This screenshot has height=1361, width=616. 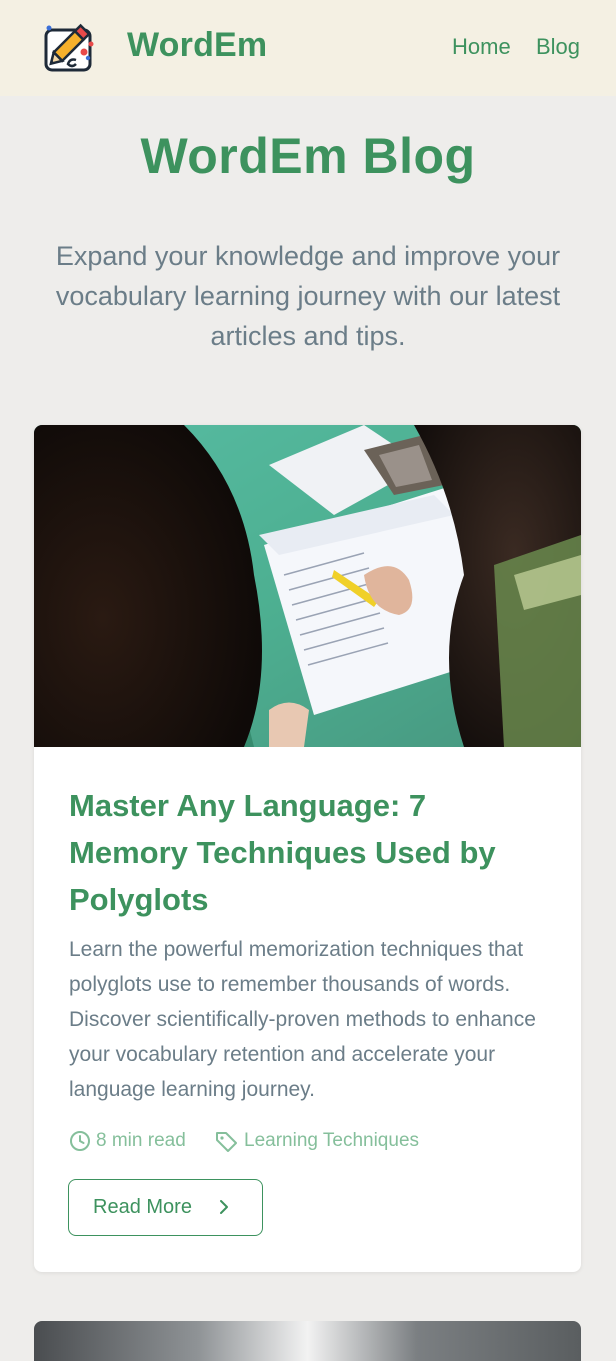 I want to click on read-more-label: Read More, so click(x=142, y=1207).